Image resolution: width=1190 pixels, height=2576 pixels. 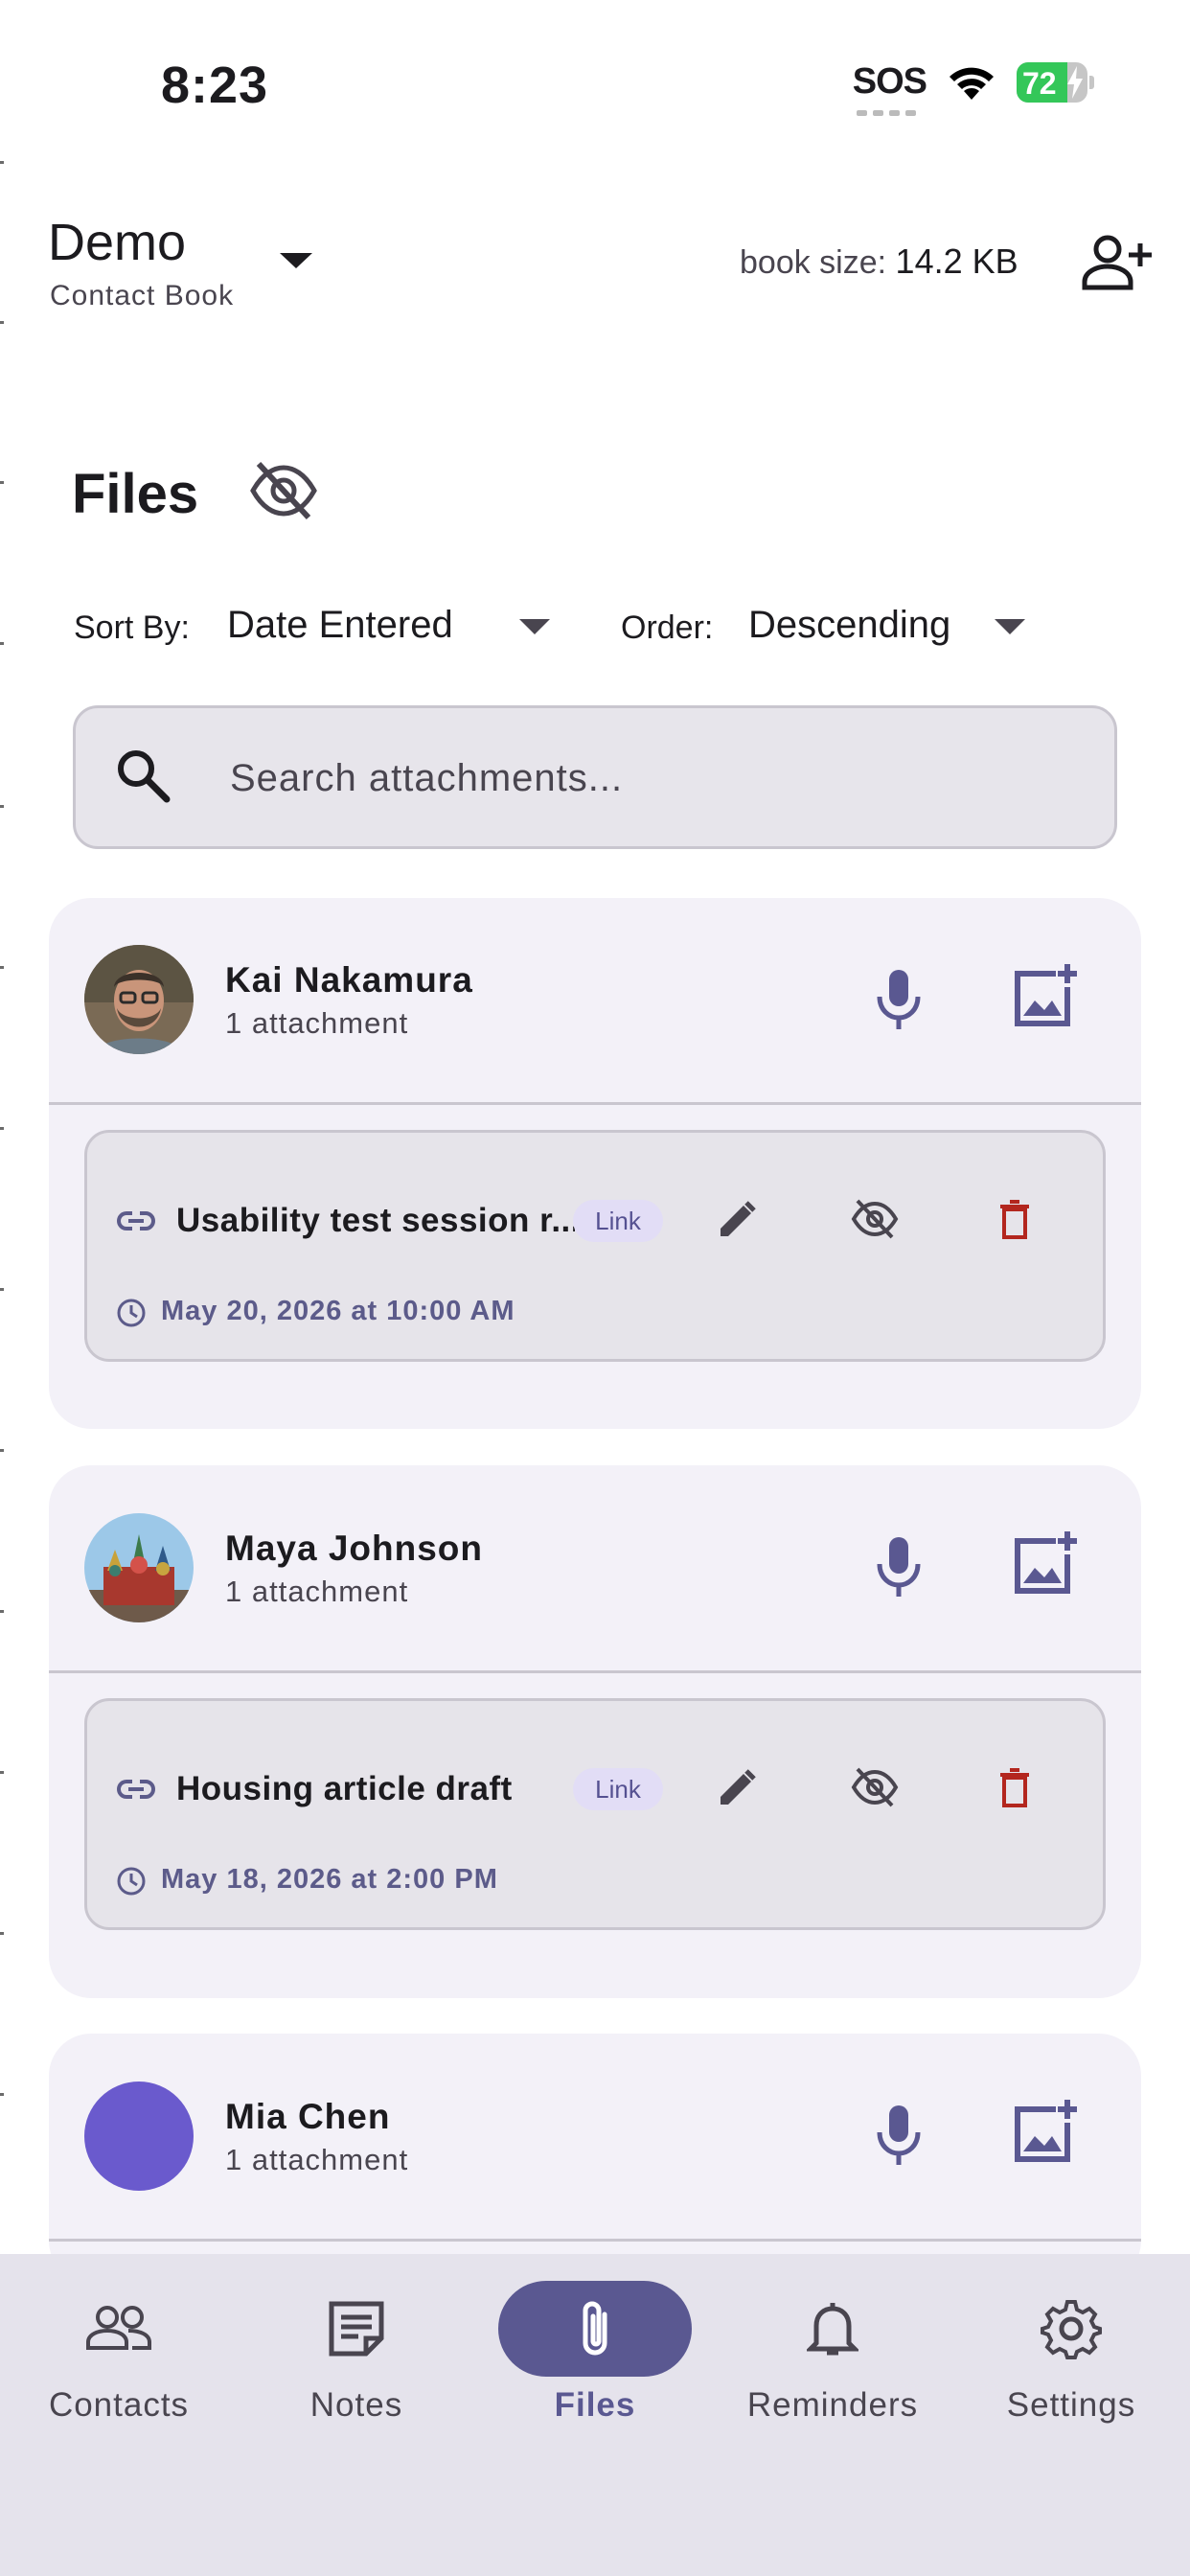 What do you see at coordinates (143, 295) in the screenshot?
I see `book-subtitle: Contact Book` at bounding box center [143, 295].